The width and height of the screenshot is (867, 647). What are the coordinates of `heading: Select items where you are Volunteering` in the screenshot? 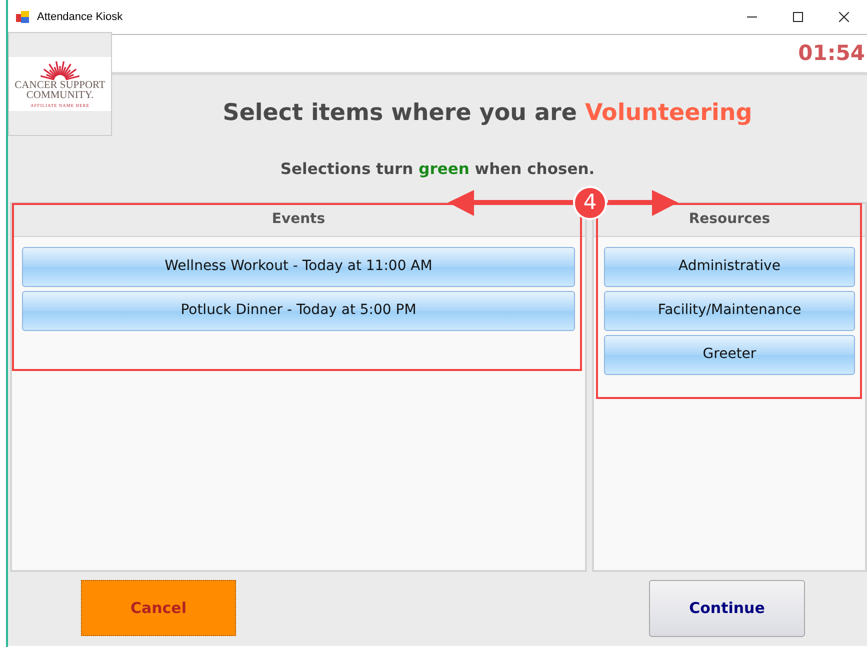 It's located at (487, 113).